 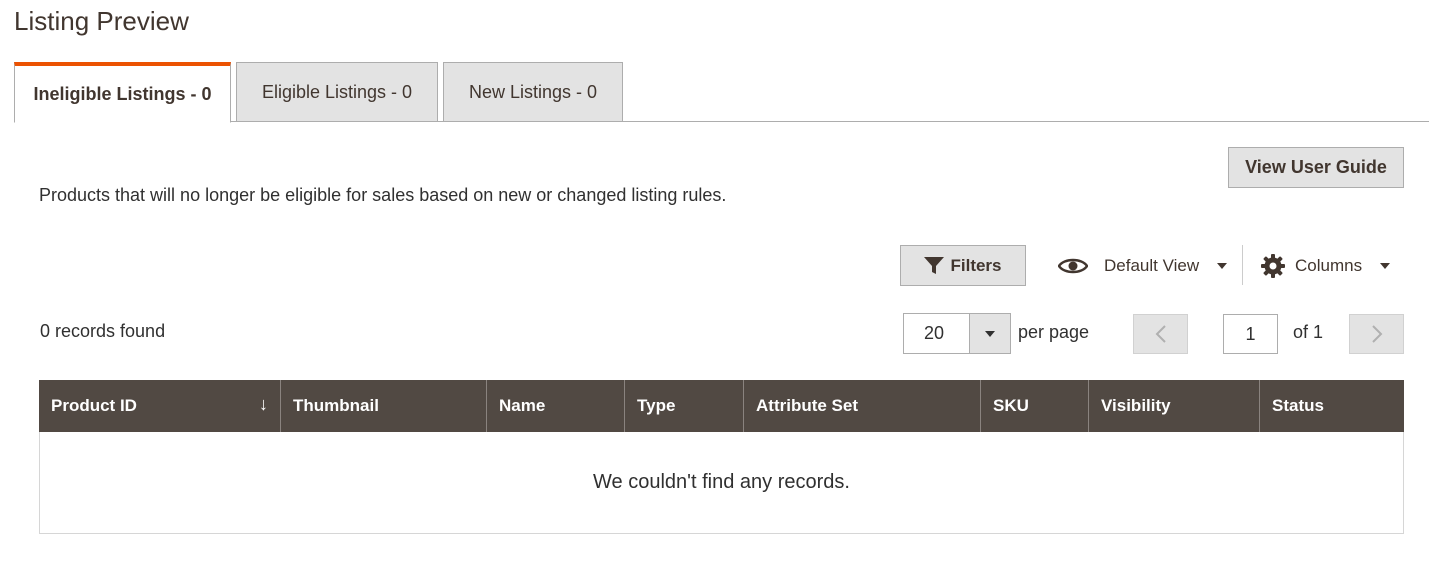 I want to click on columns-switcher: Columns, so click(x=1326, y=265).